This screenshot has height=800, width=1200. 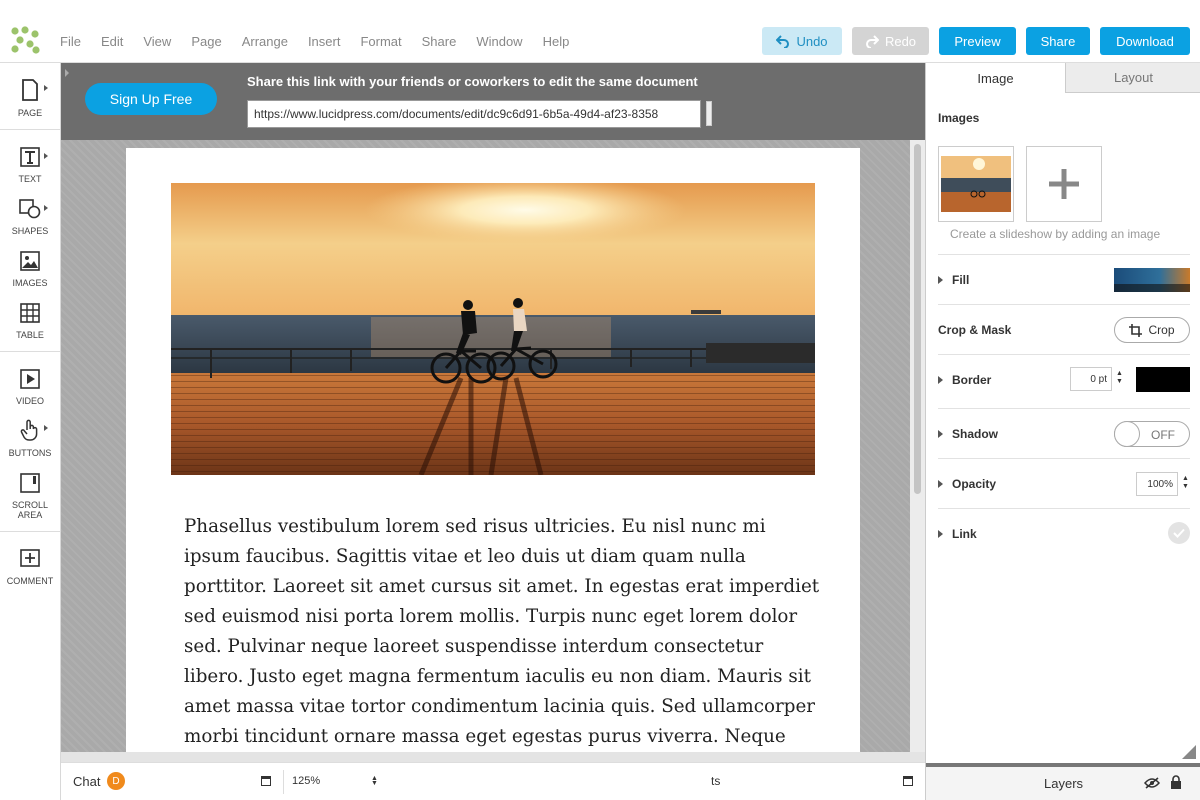 I want to click on tool-video-label: VIDEO, so click(x=29, y=401).